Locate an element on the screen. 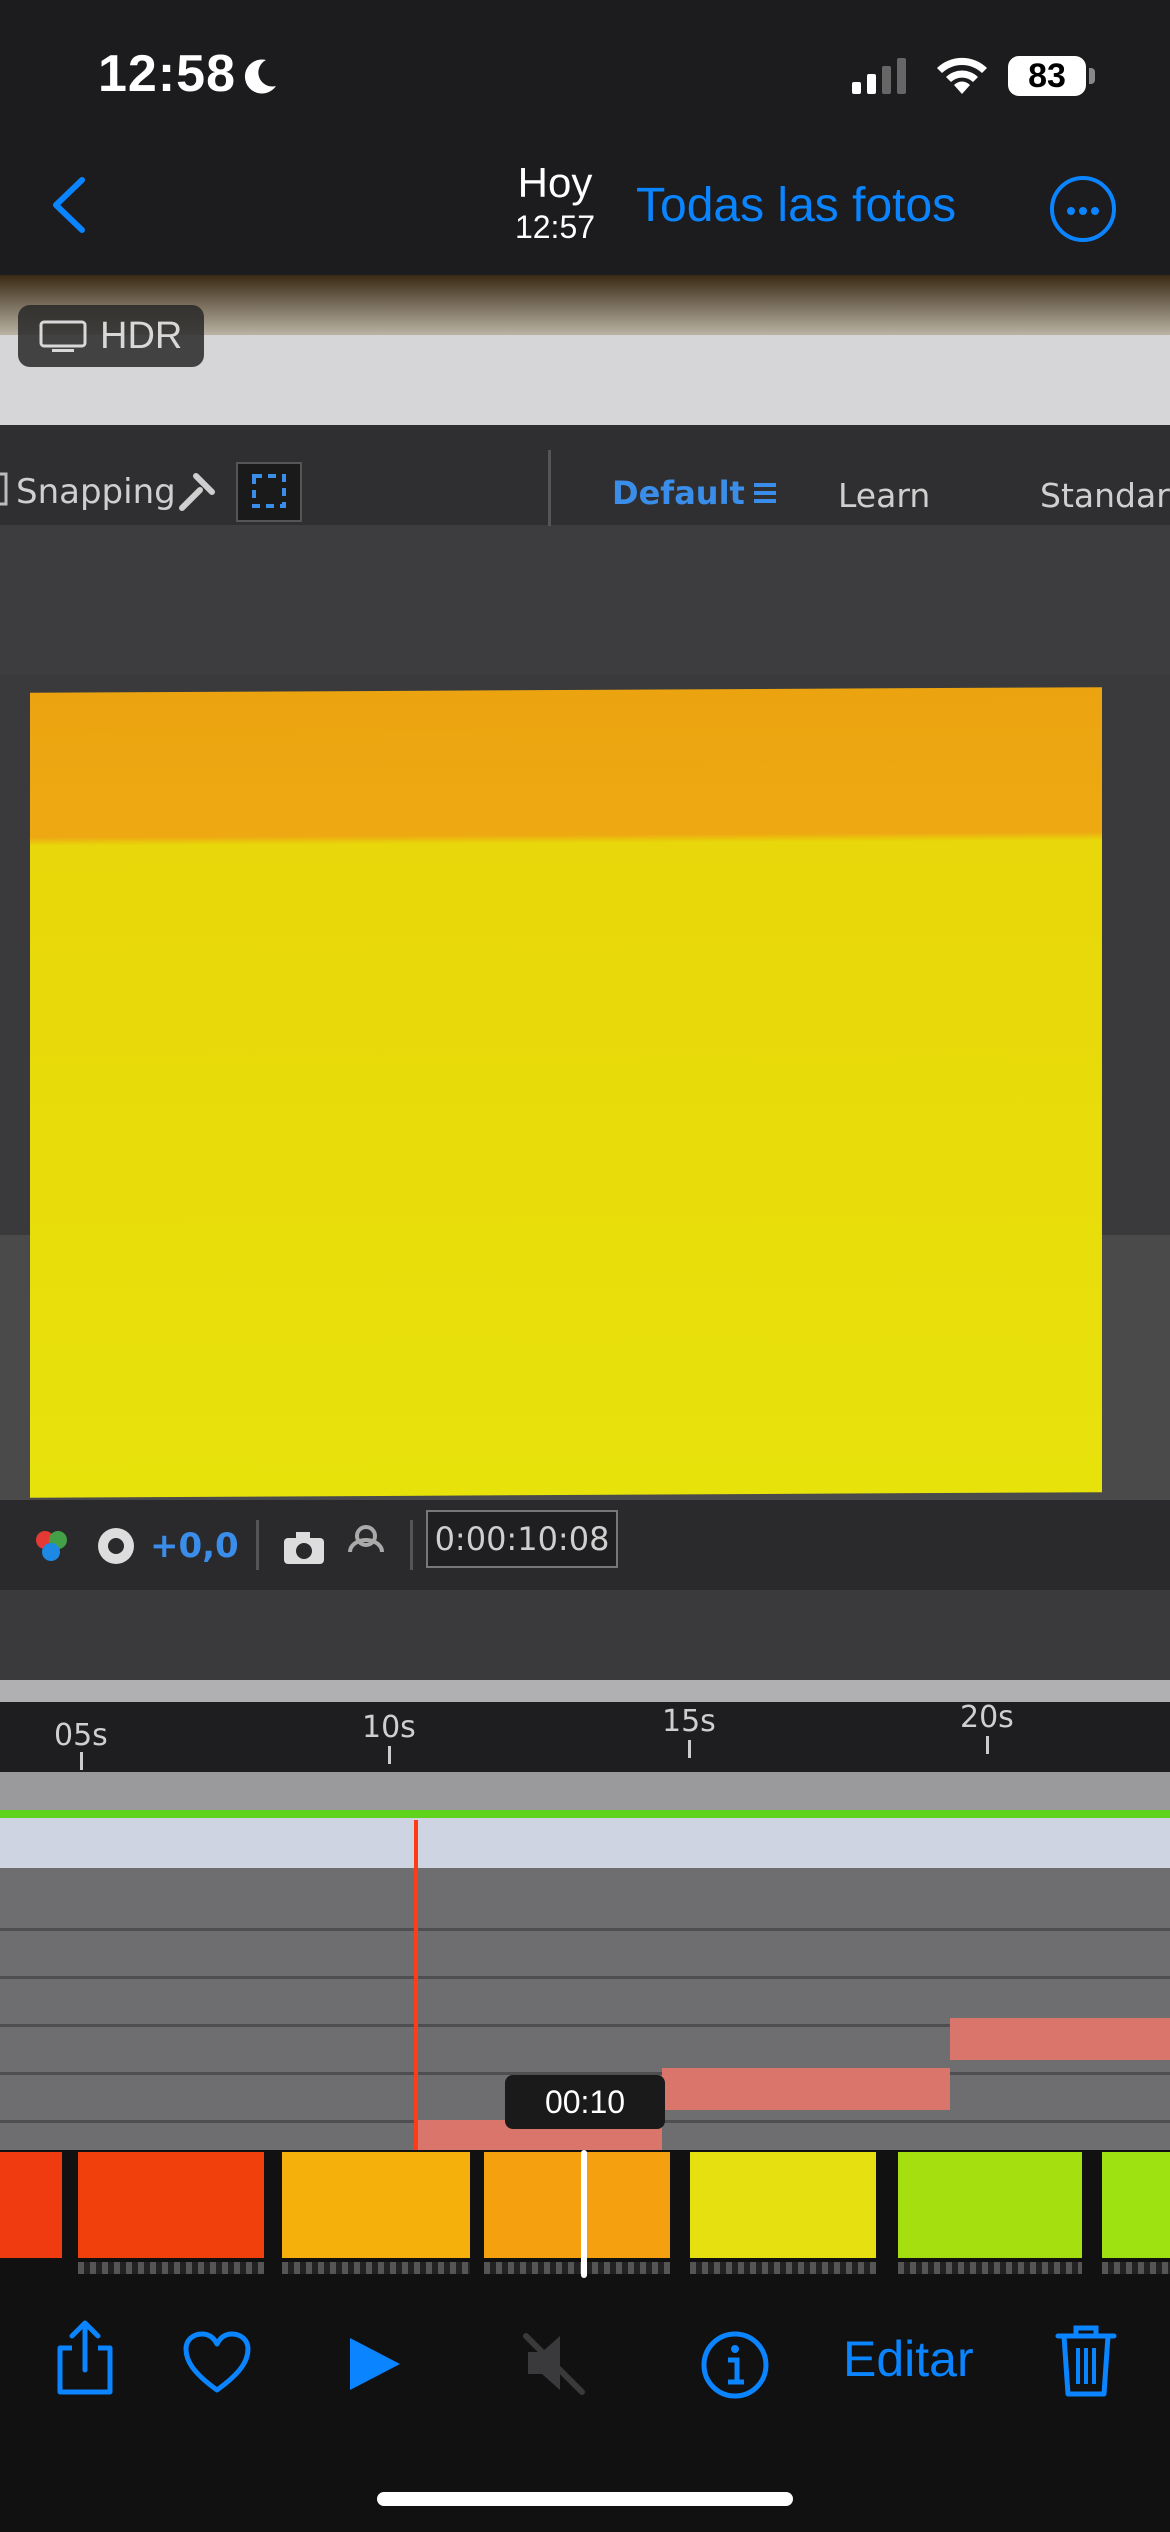 The width and height of the screenshot is (1170, 2532). nav-title: Hoy 12:57 is located at coordinates (555, 202).